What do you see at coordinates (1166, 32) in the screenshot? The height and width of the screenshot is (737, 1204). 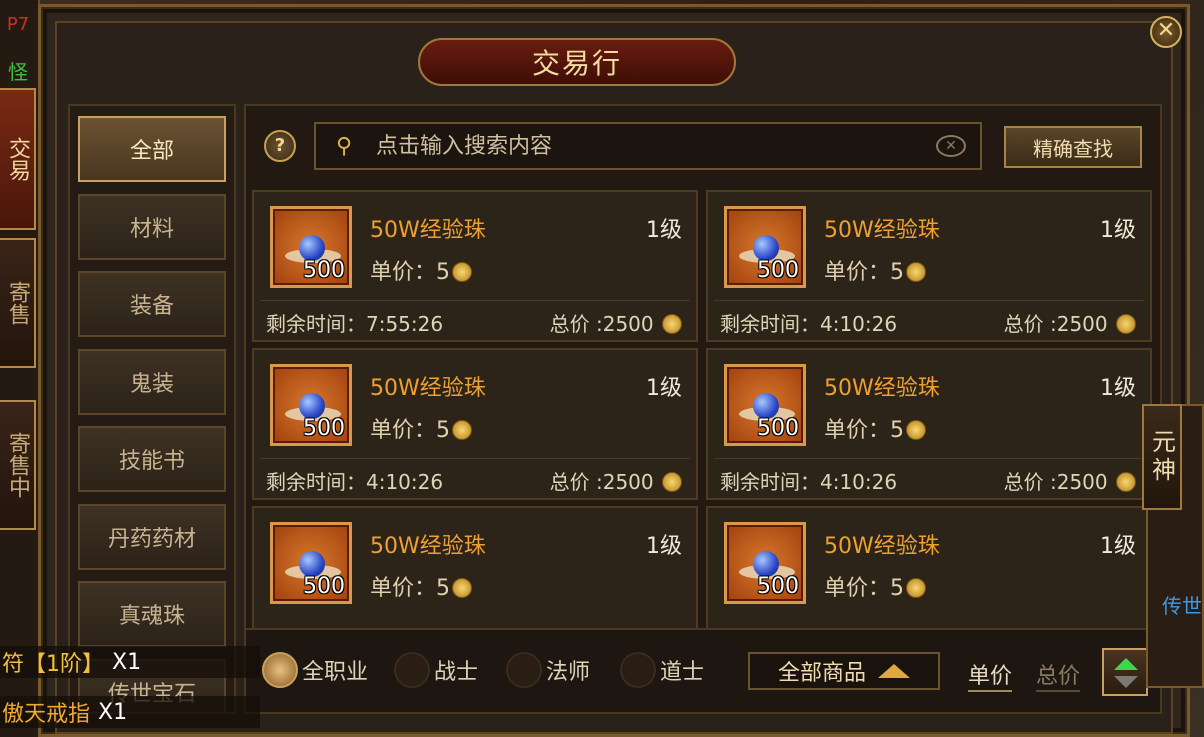 I see `close-button: ✕` at bounding box center [1166, 32].